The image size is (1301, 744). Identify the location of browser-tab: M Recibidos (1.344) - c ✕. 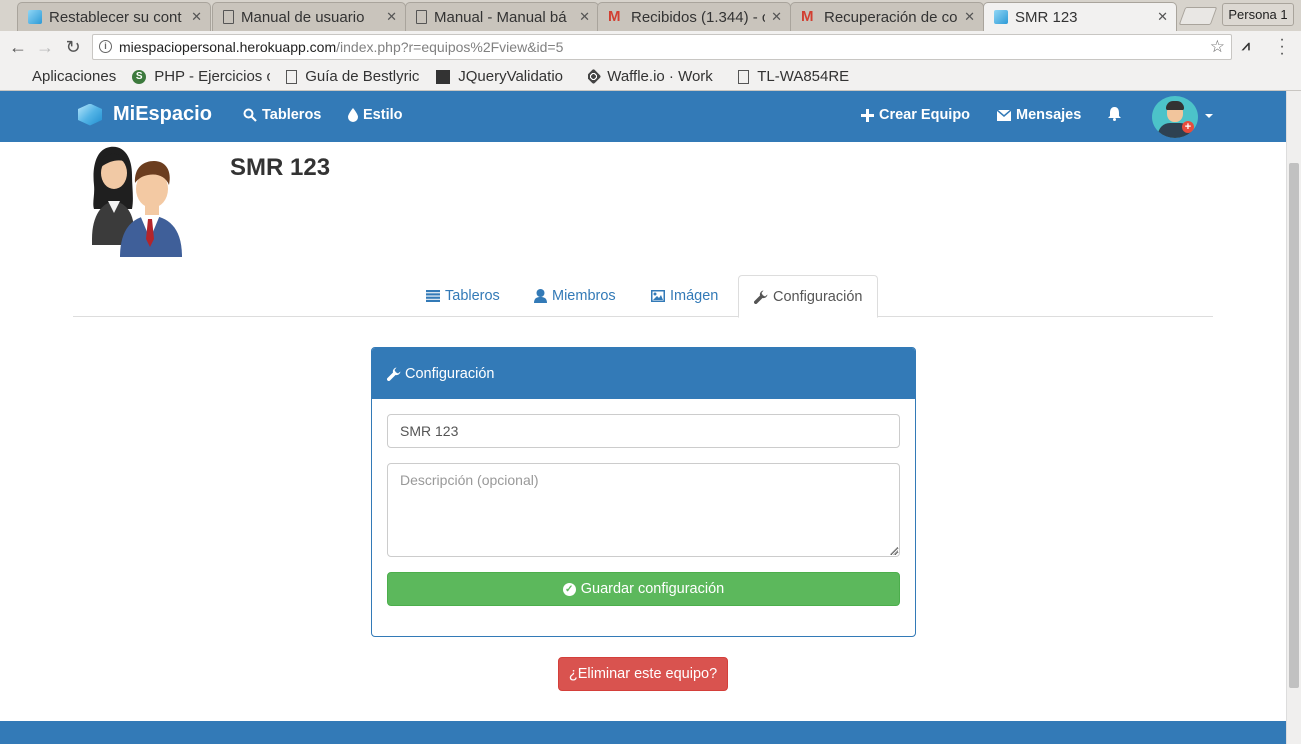
(694, 16).